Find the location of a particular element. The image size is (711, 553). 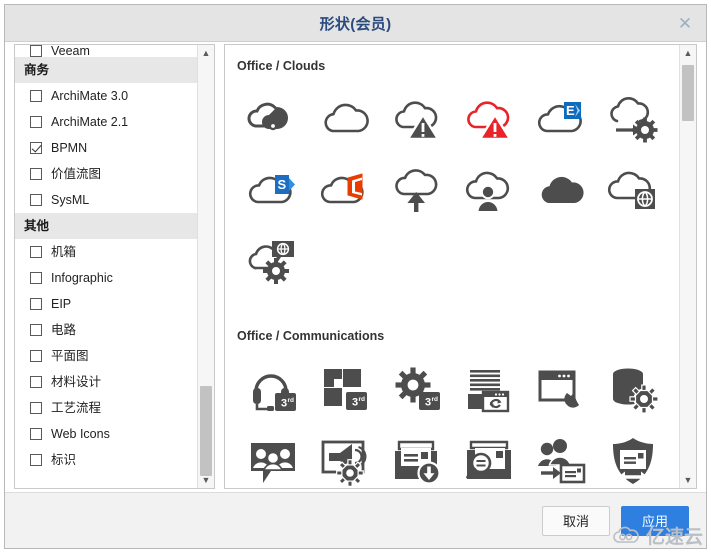

database-gear-icon is located at coordinates (633, 389).